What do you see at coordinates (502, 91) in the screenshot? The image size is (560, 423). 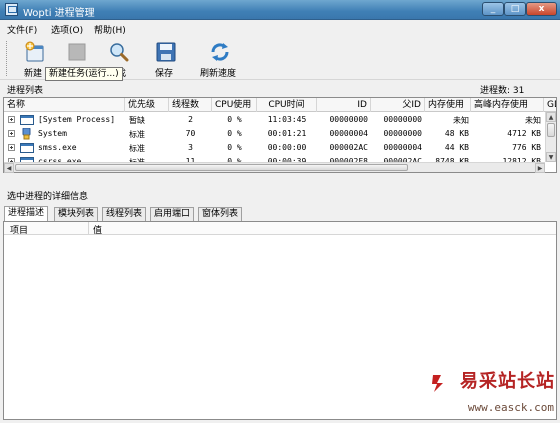 I see `process-count: 进程数: 31` at bounding box center [502, 91].